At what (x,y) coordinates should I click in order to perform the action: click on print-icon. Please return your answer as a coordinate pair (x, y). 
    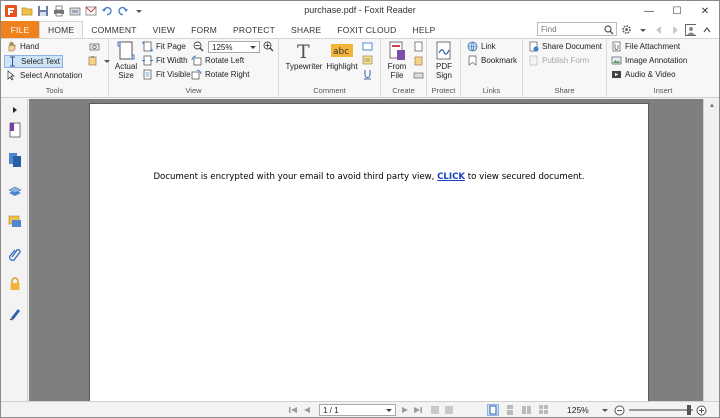
    Looking at the image, I should click on (58, 11).